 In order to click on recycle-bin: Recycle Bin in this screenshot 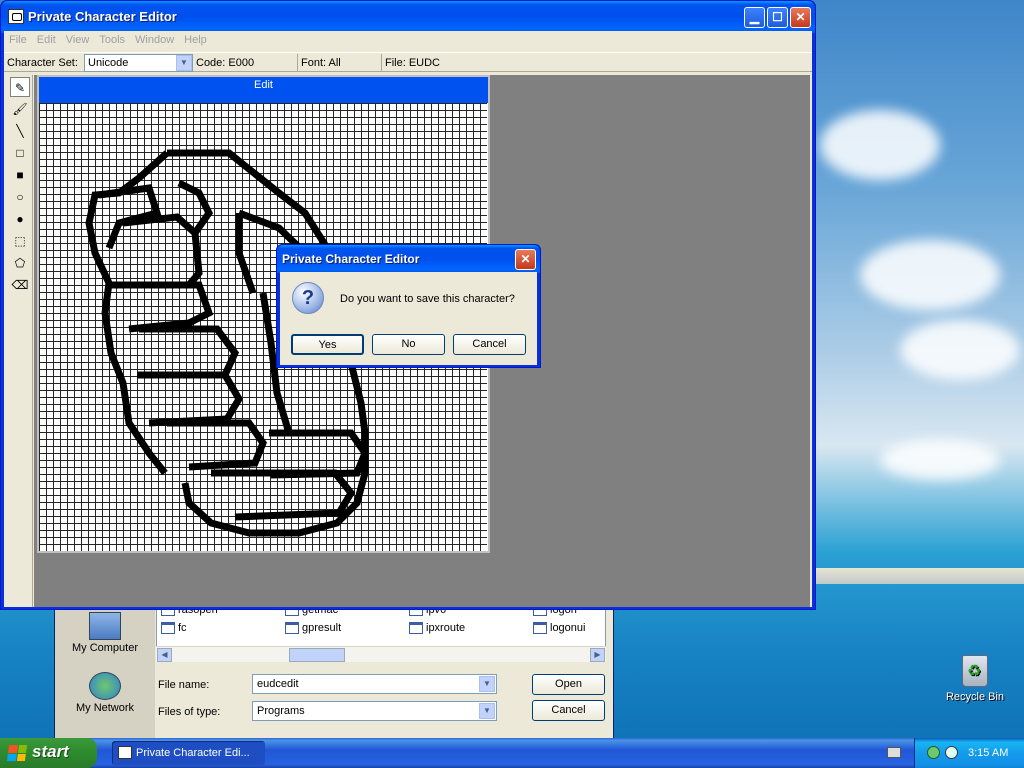, I will do `click(975, 679)`.